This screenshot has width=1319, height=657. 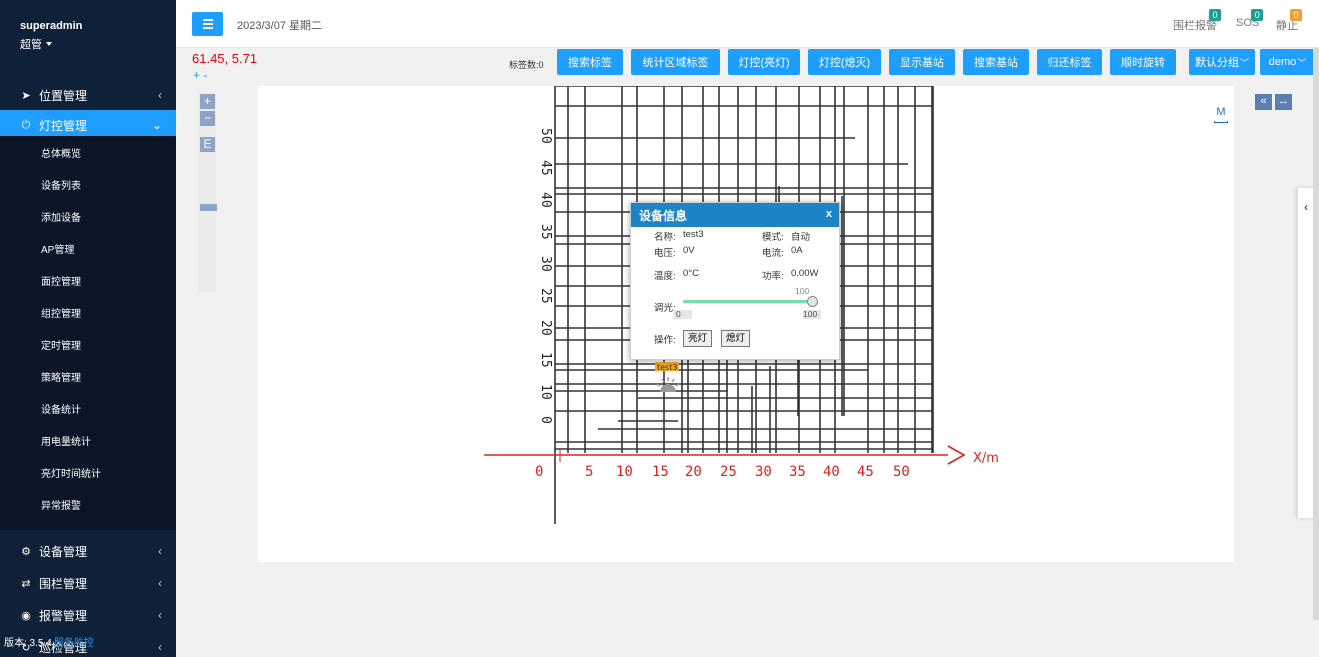 What do you see at coordinates (88, 583) in the screenshot?
I see `nav-item-fence: ⇄ 围栏管理 ‹` at bounding box center [88, 583].